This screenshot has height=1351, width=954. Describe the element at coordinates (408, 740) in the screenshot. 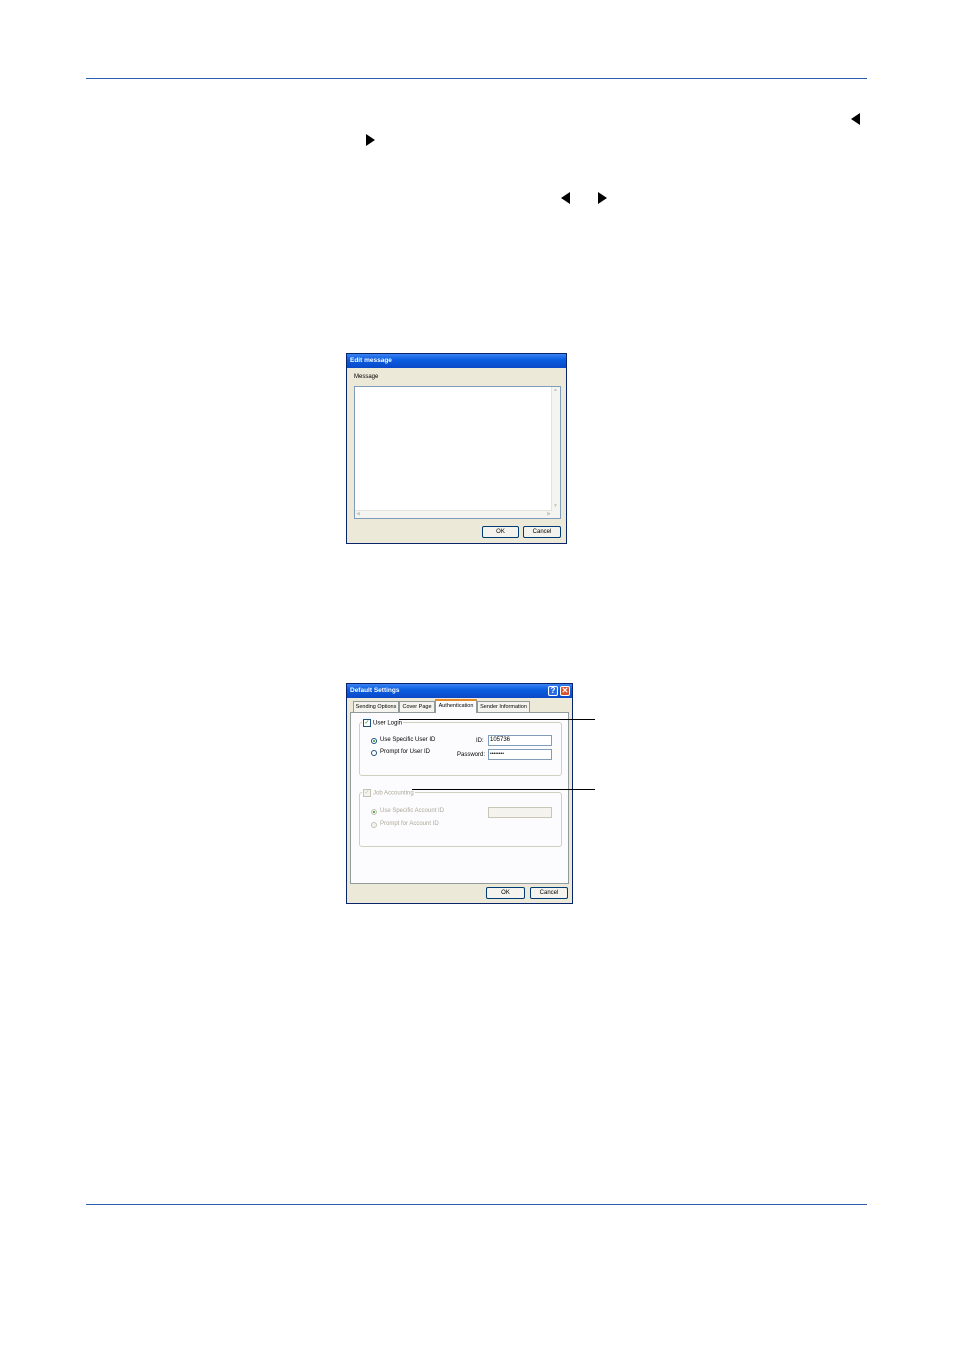

I see `use-specific-user-id-label: Use Specific User ID` at that location.